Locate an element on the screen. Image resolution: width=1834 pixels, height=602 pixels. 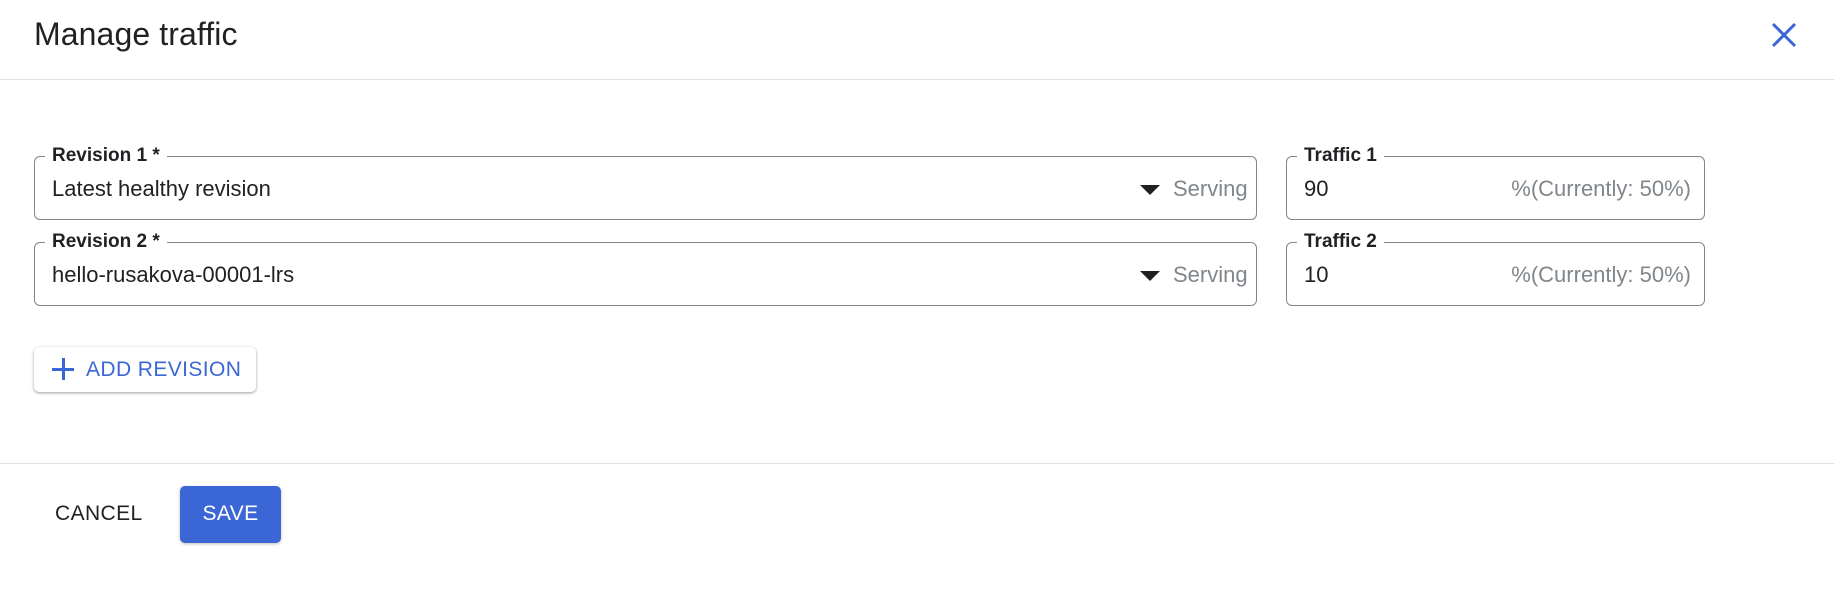
revision-1-status: Serving is located at coordinates (1210, 188).